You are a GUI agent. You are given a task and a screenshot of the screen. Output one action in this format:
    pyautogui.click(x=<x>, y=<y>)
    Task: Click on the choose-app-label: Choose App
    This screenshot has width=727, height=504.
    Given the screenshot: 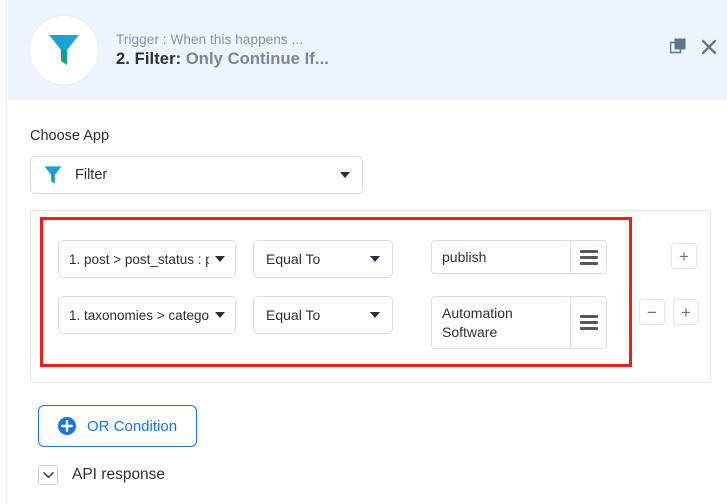 What is the action you would take?
    pyautogui.click(x=70, y=136)
    